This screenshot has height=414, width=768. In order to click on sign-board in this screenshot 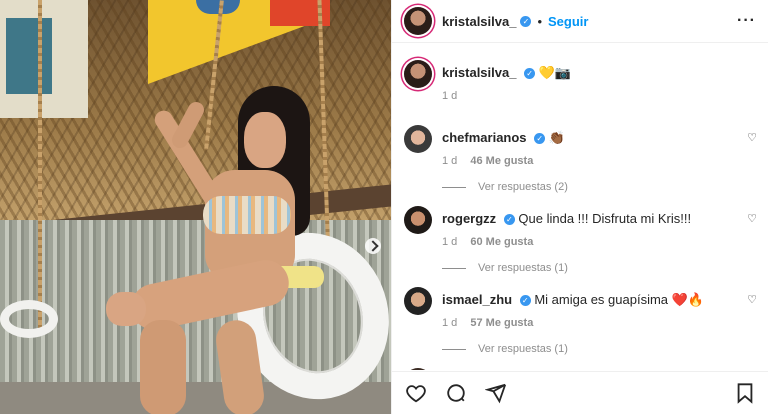, I will do `click(44, 59)`.